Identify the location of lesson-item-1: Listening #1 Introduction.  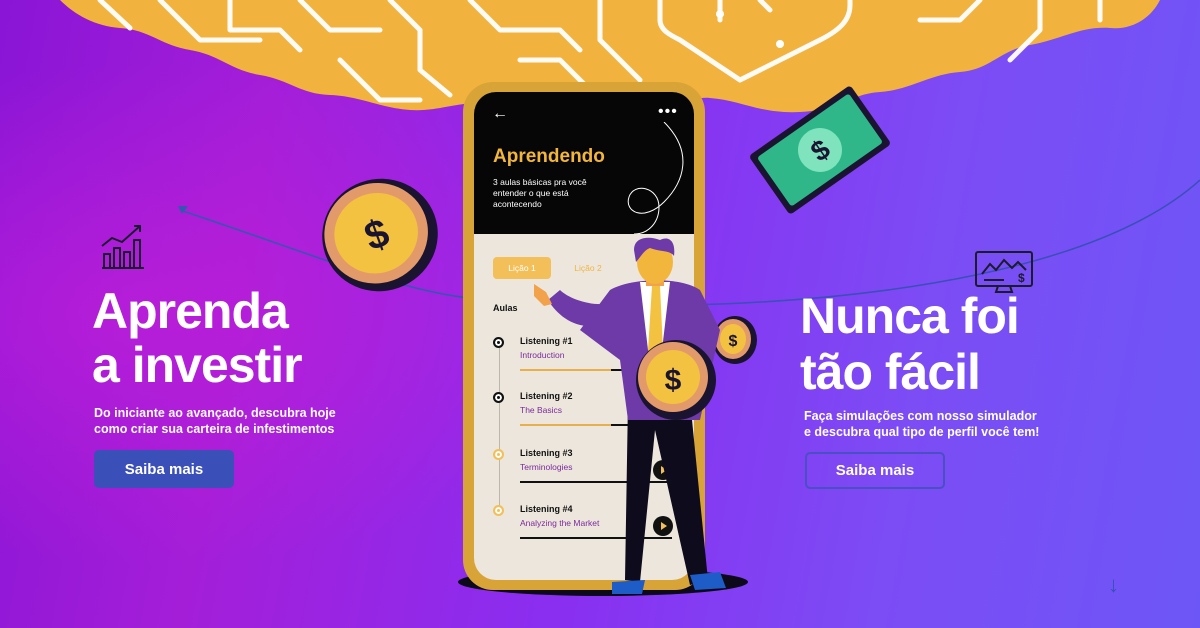
(588, 356).